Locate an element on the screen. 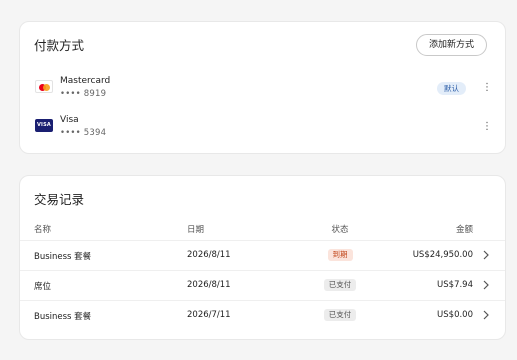 The width and height of the screenshot is (517, 360). column-header-date: 日期 is located at coordinates (196, 230).